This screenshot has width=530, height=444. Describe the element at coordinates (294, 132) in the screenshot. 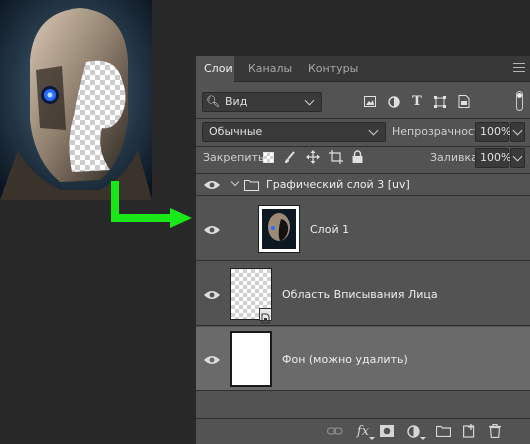

I see `blend-mode-select: Обычные` at that location.